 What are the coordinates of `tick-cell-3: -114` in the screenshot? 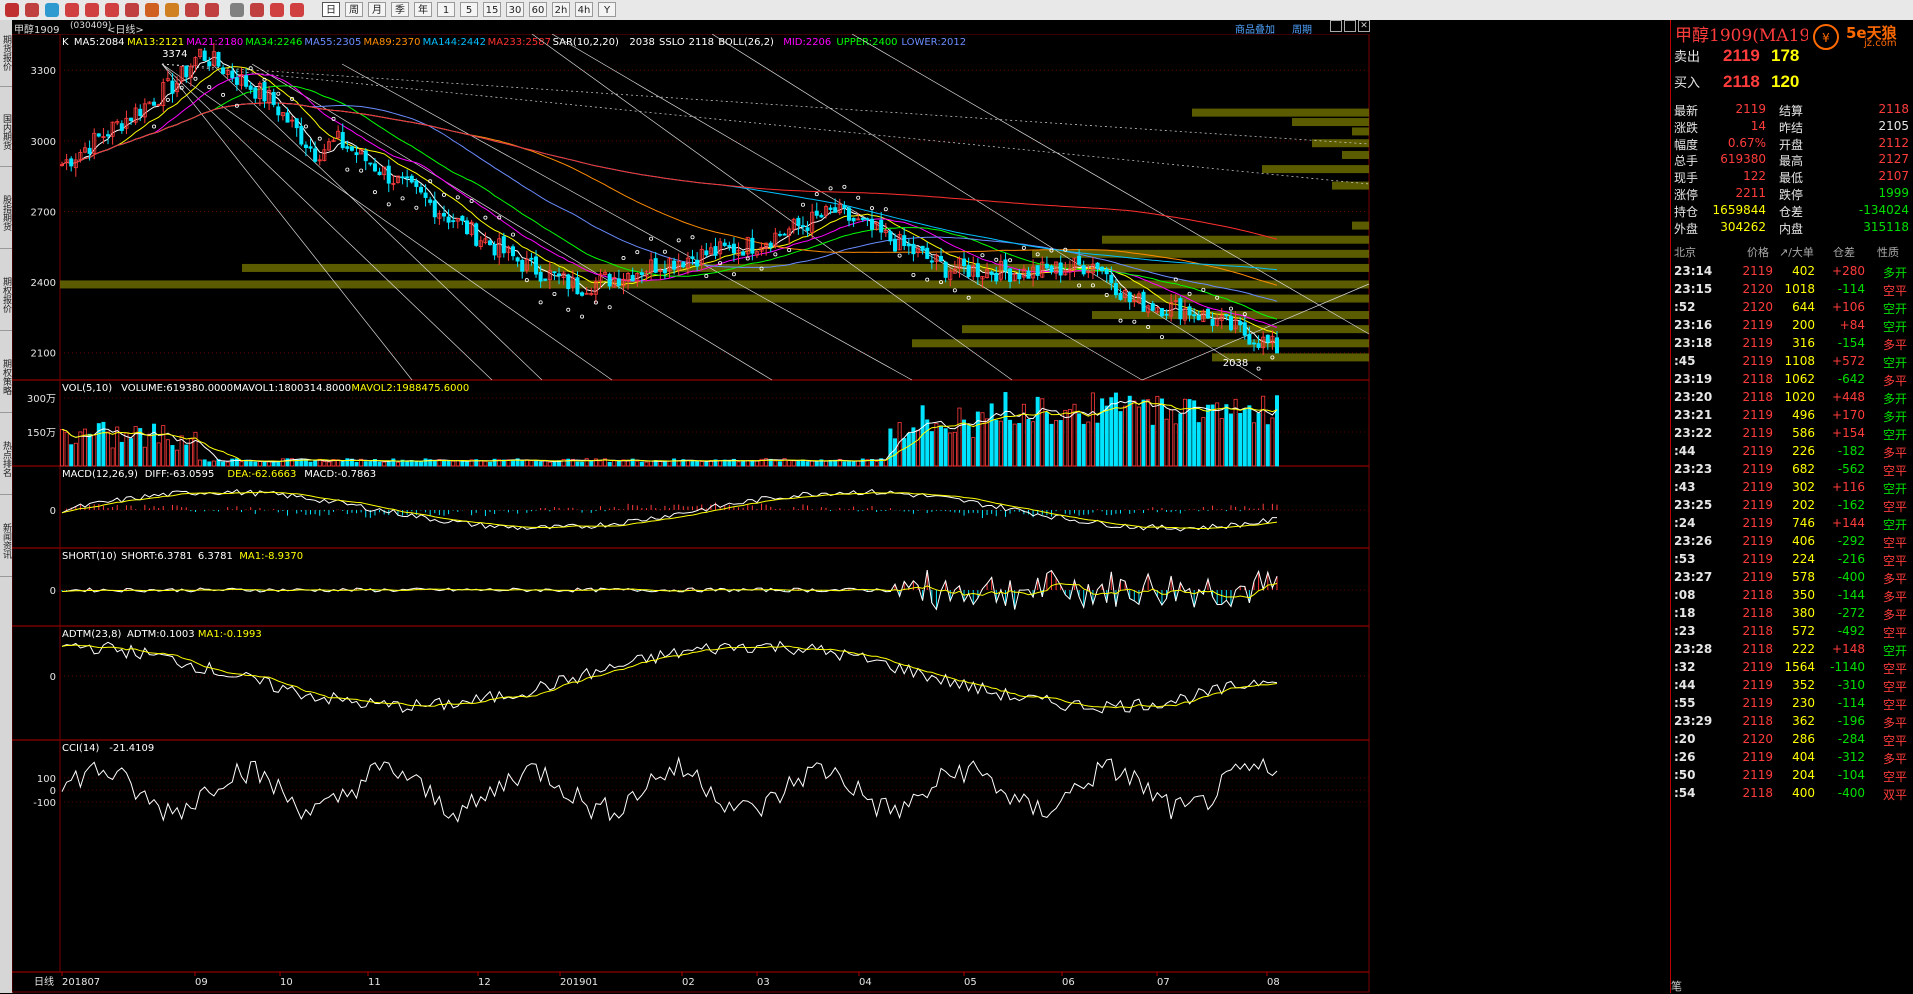 It's located at (1851, 289).